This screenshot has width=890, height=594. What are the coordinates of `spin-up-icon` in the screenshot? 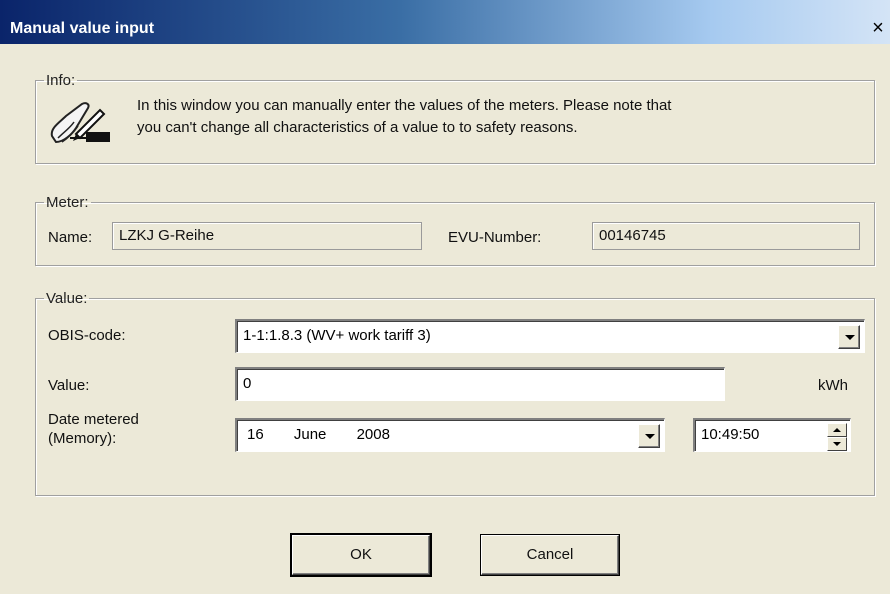 It's located at (837, 430).